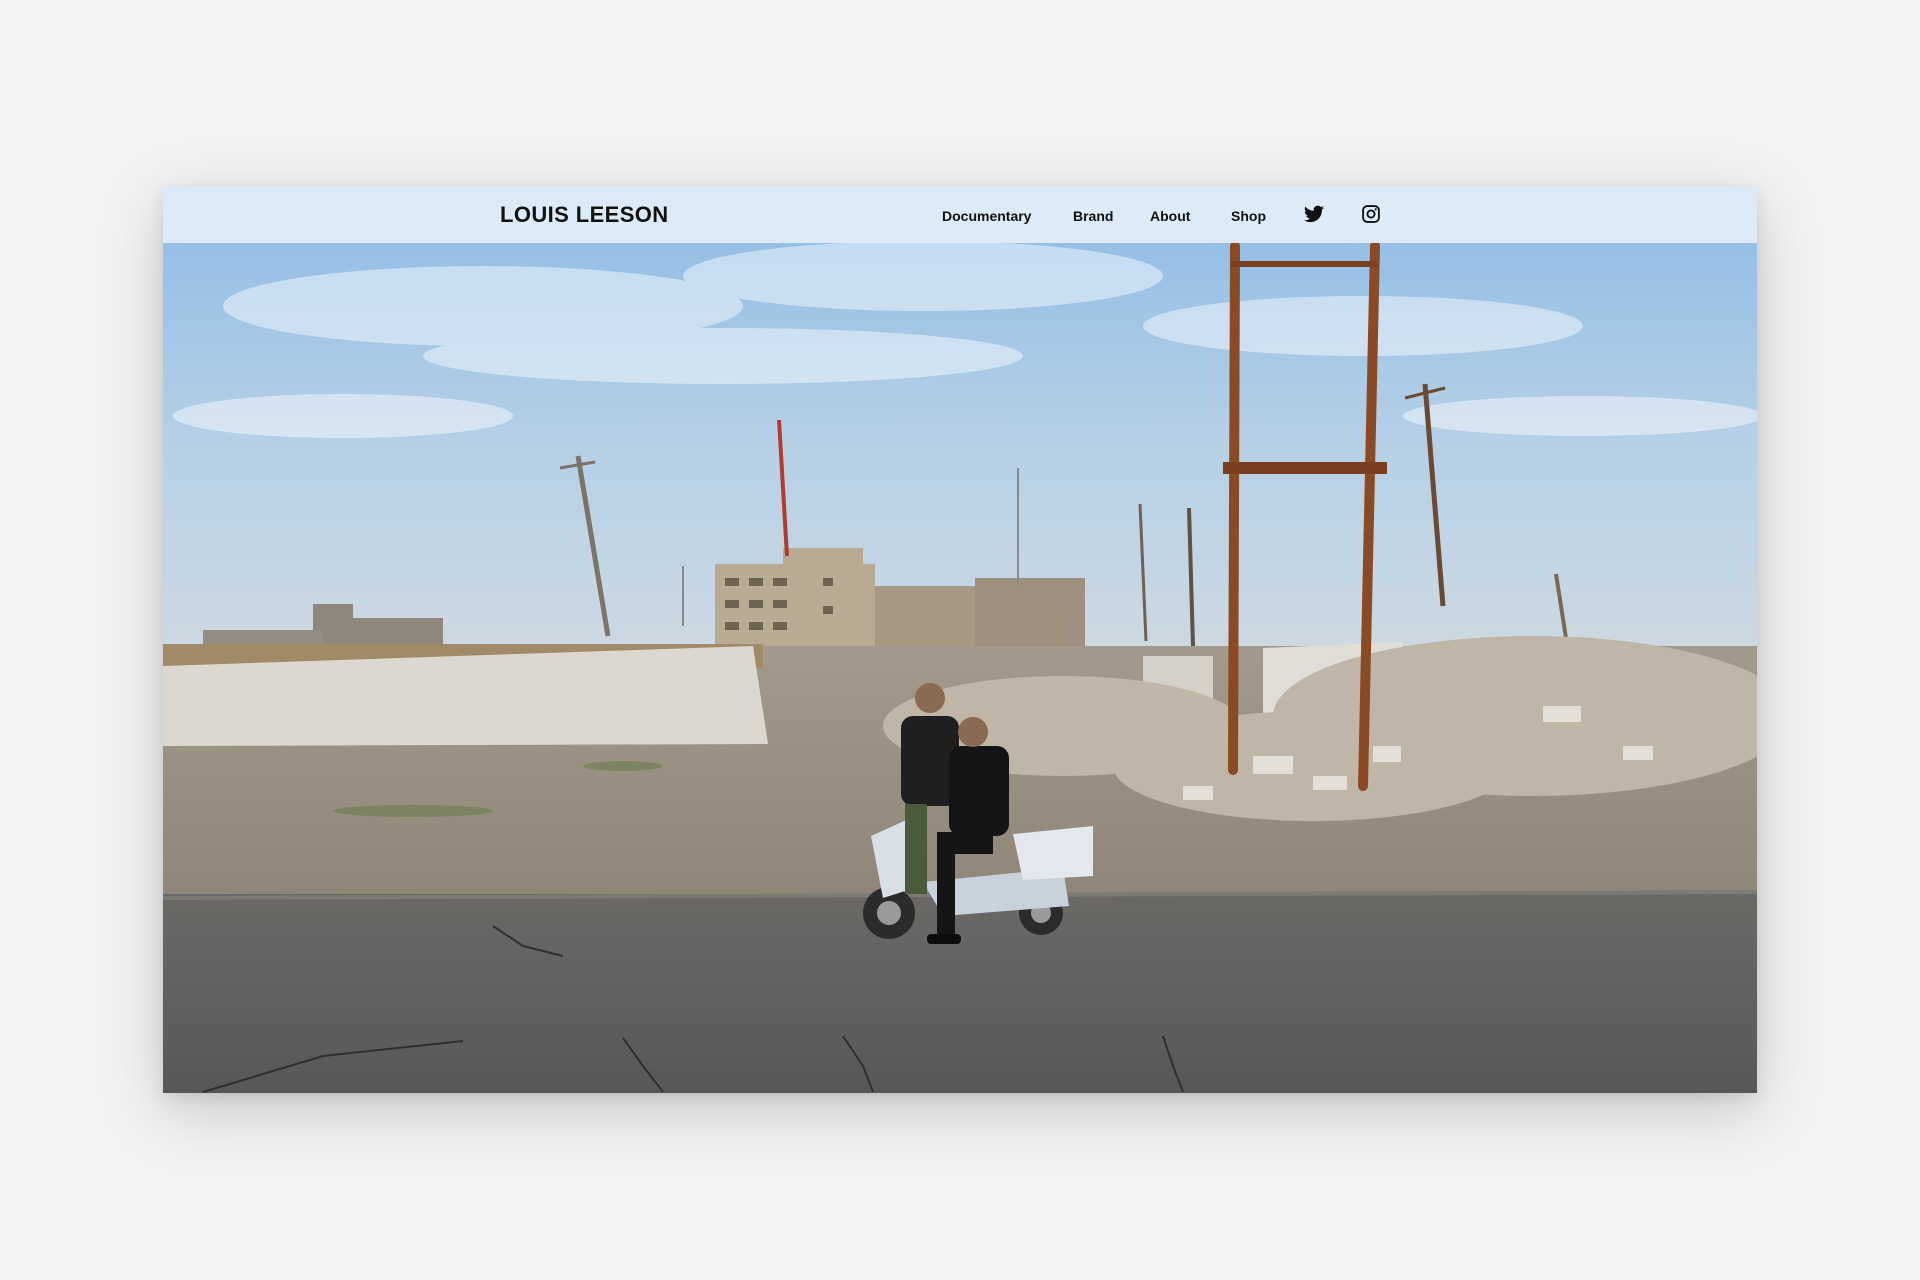 The width and height of the screenshot is (1920, 1280). What do you see at coordinates (986, 216) in the screenshot?
I see `nav-link-documentary: Documentary` at bounding box center [986, 216].